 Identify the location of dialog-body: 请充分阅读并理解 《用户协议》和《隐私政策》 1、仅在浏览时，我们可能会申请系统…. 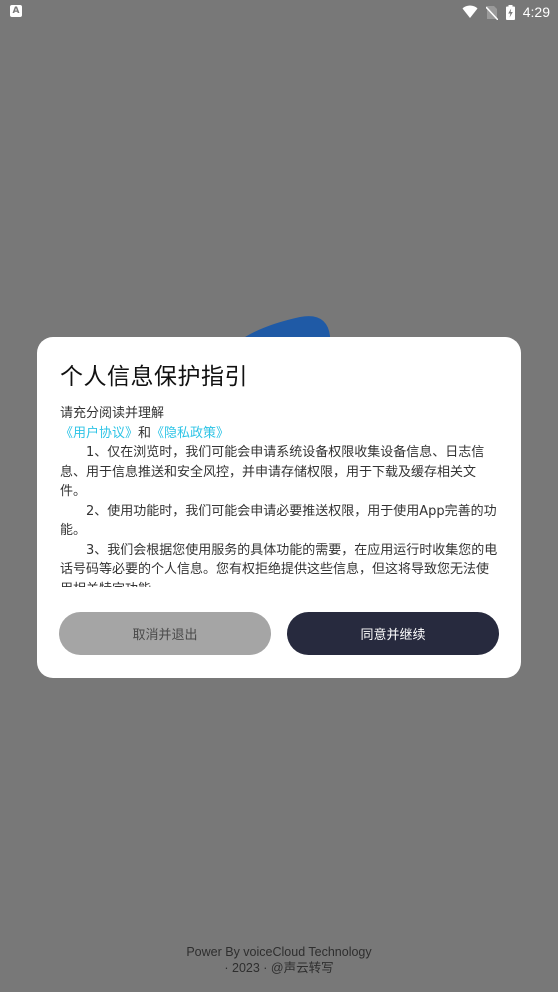
(279, 495).